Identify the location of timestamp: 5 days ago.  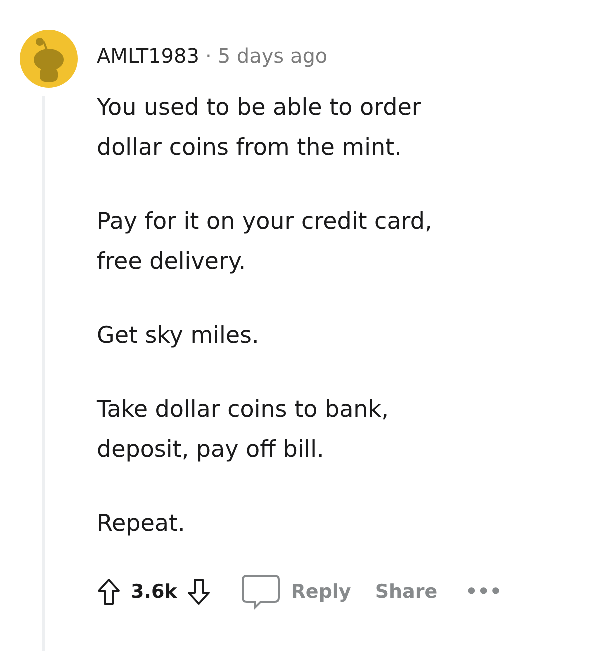
(273, 56).